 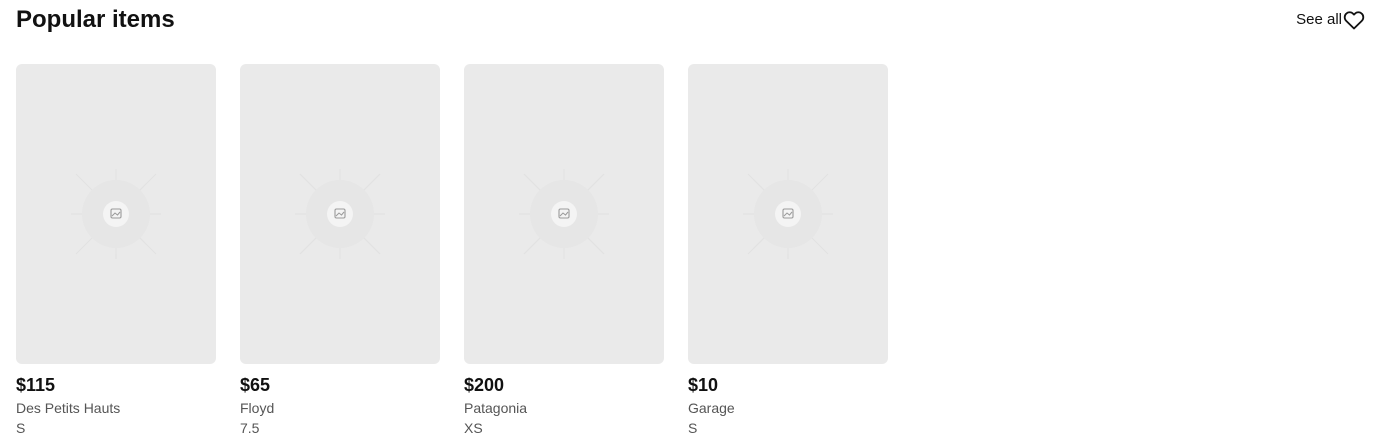 I want to click on item-card: $200 Patagonia XS, so click(x=564, y=251).